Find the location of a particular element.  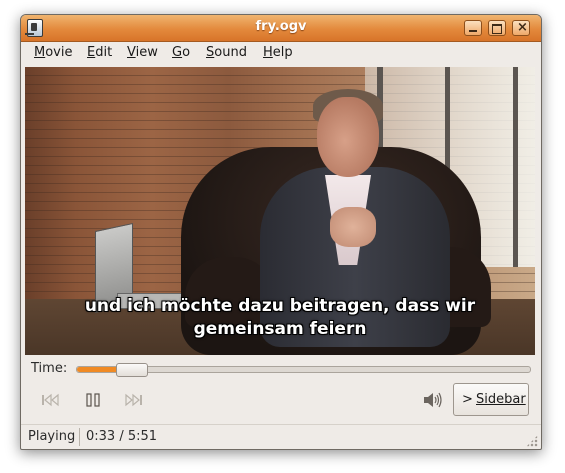

menu-movie: Movie is located at coordinates (53, 52).